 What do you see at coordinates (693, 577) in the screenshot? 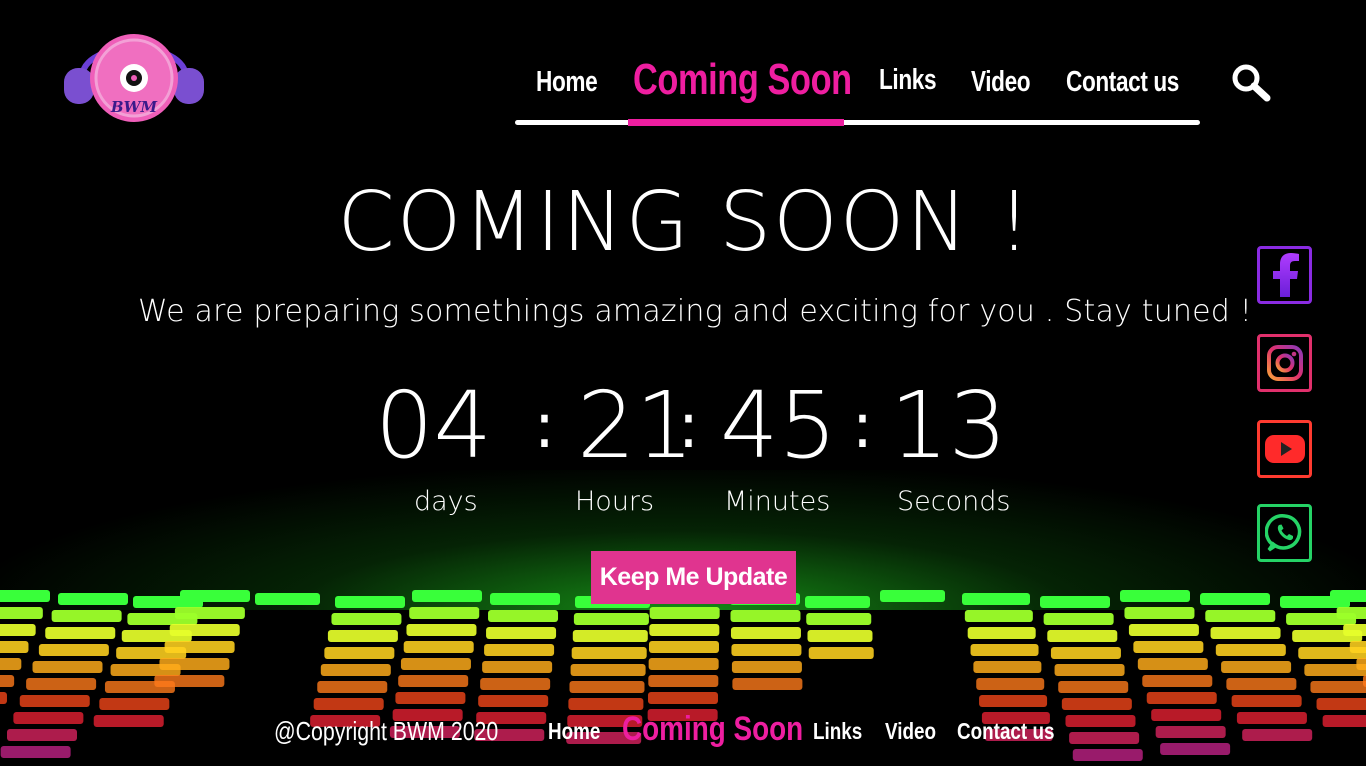
I see `keep-me-update-button: Keep Me Update` at bounding box center [693, 577].